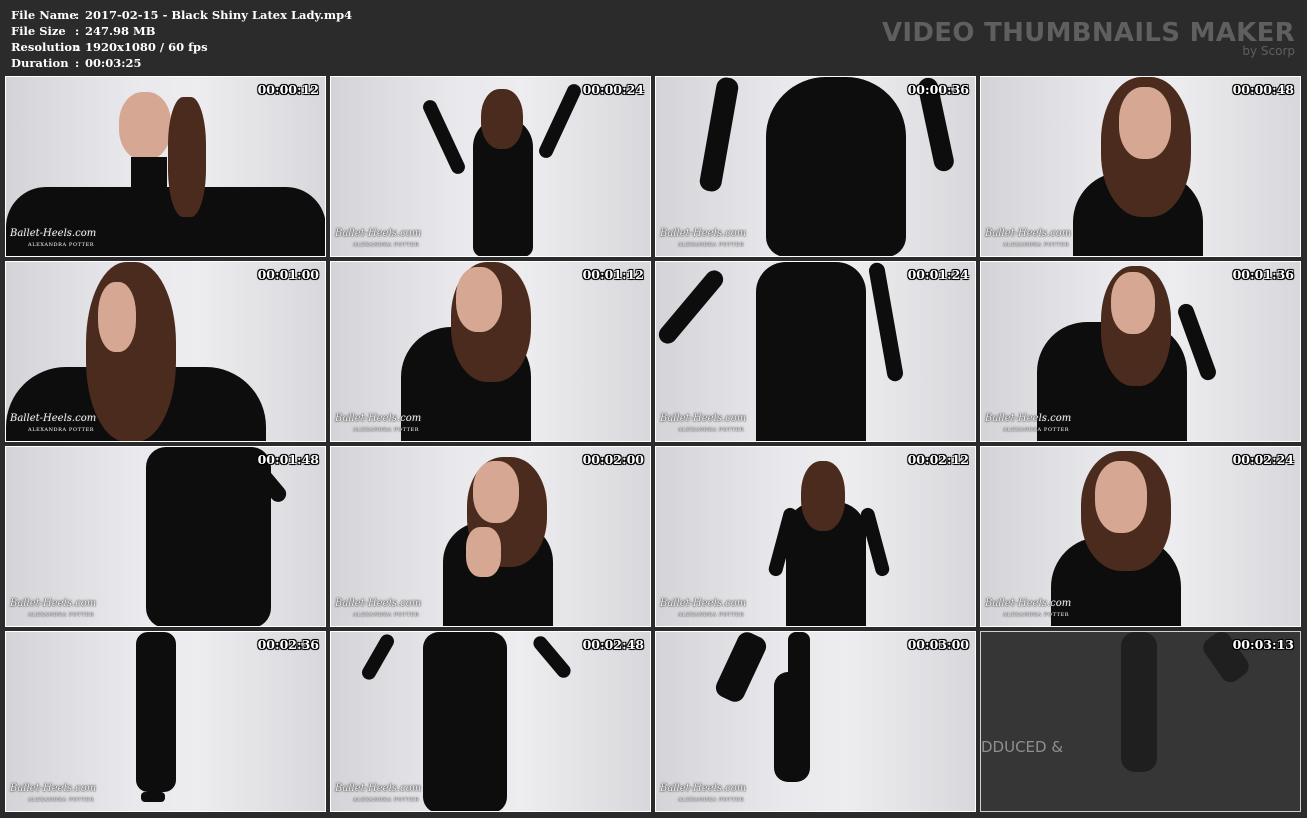  What do you see at coordinates (288, 274) in the screenshot?
I see `thumbnail-timestamp: 00:01:00` at bounding box center [288, 274].